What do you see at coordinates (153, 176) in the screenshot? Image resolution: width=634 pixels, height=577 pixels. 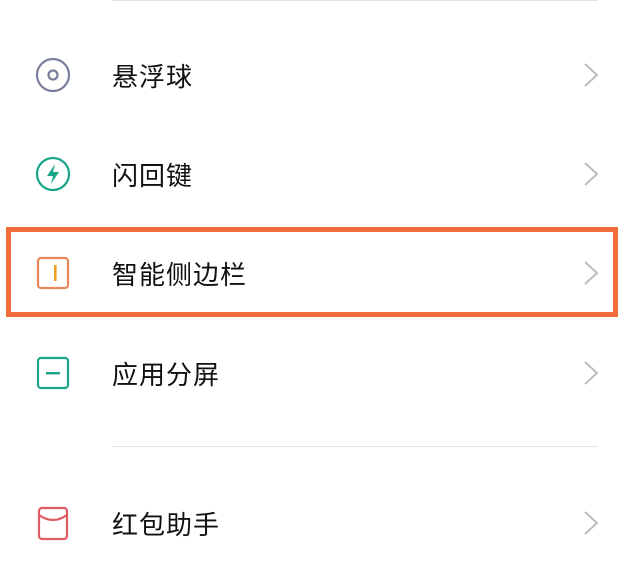 I see `settings-item-label: 闪回键` at bounding box center [153, 176].